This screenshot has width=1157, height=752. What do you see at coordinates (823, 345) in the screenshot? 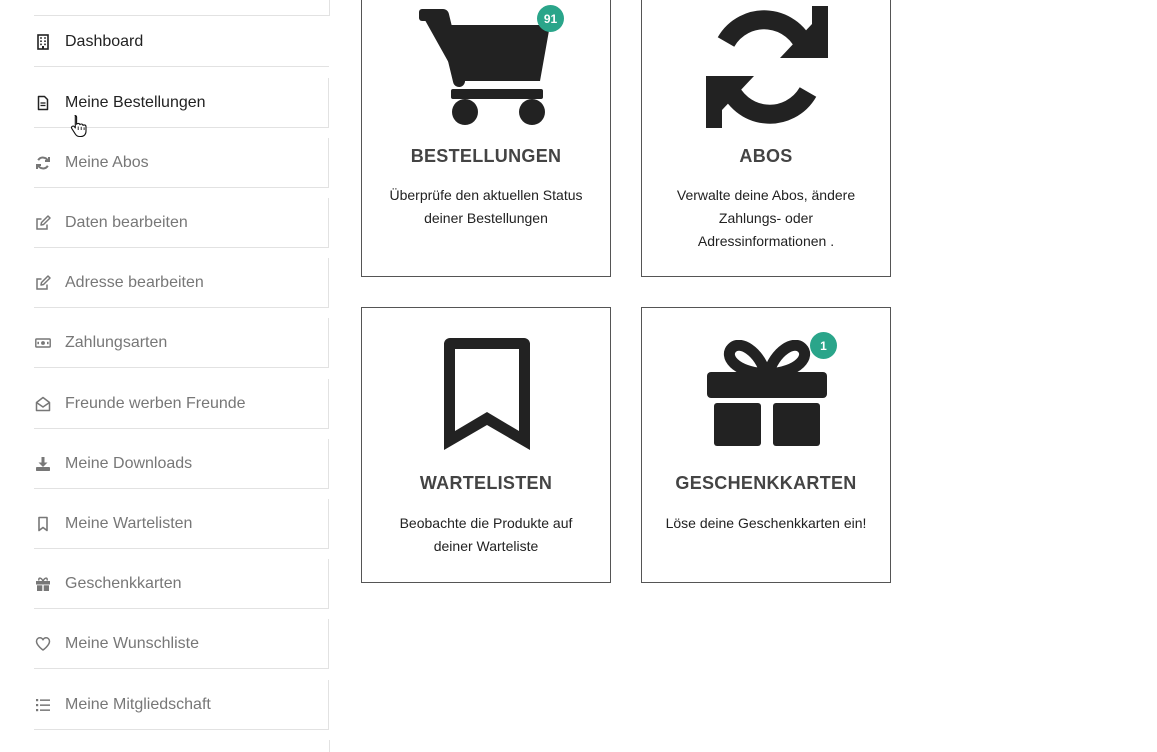
I see `gift-cards-count-badge: 1` at bounding box center [823, 345].